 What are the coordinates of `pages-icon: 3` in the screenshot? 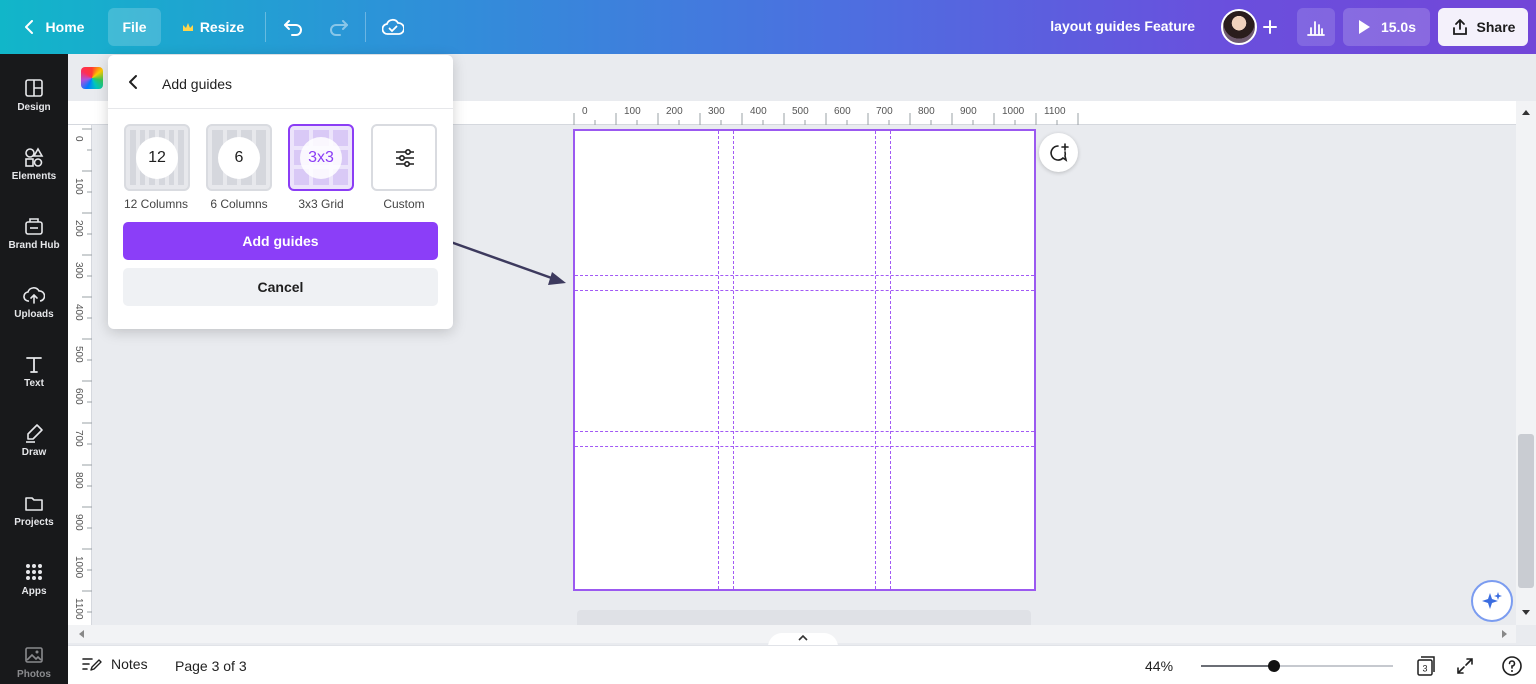 It's located at (1426, 666).